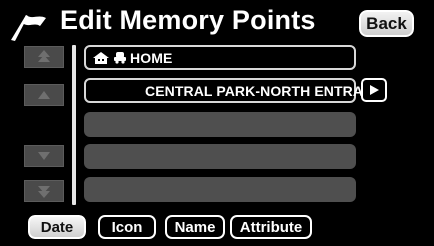 This screenshot has height=246, width=434. I want to click on list-item: CENTRAL PARK-NORTH ENTRA, so click(223, 90).